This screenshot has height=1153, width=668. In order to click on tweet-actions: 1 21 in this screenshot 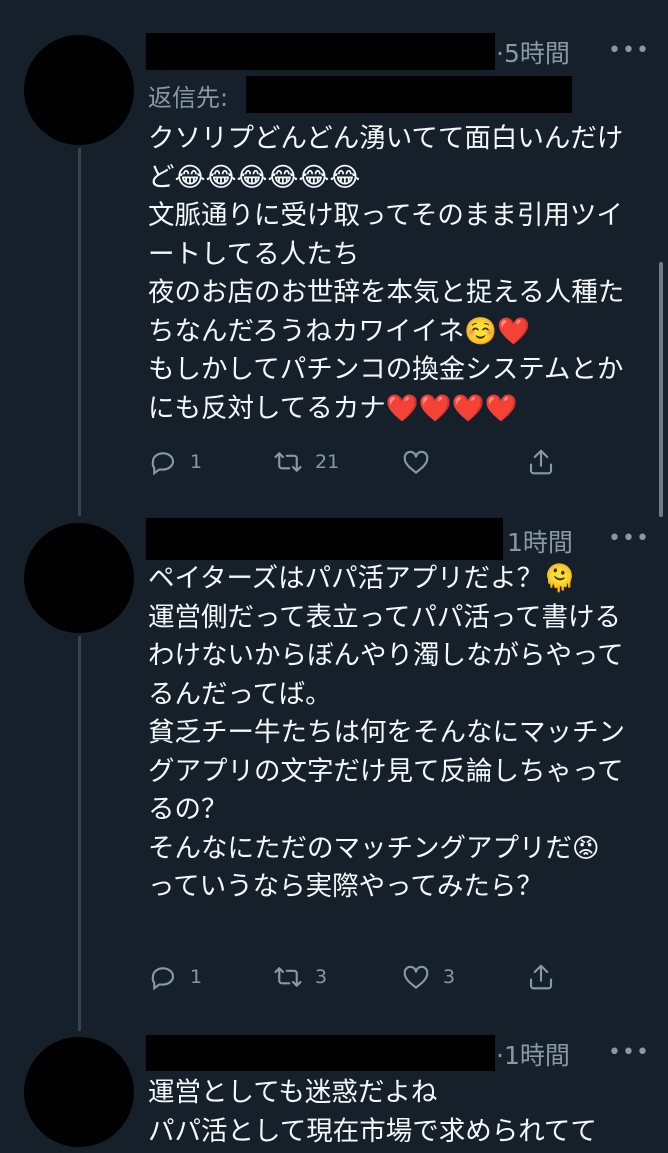, I will do `click(358, 462)`.